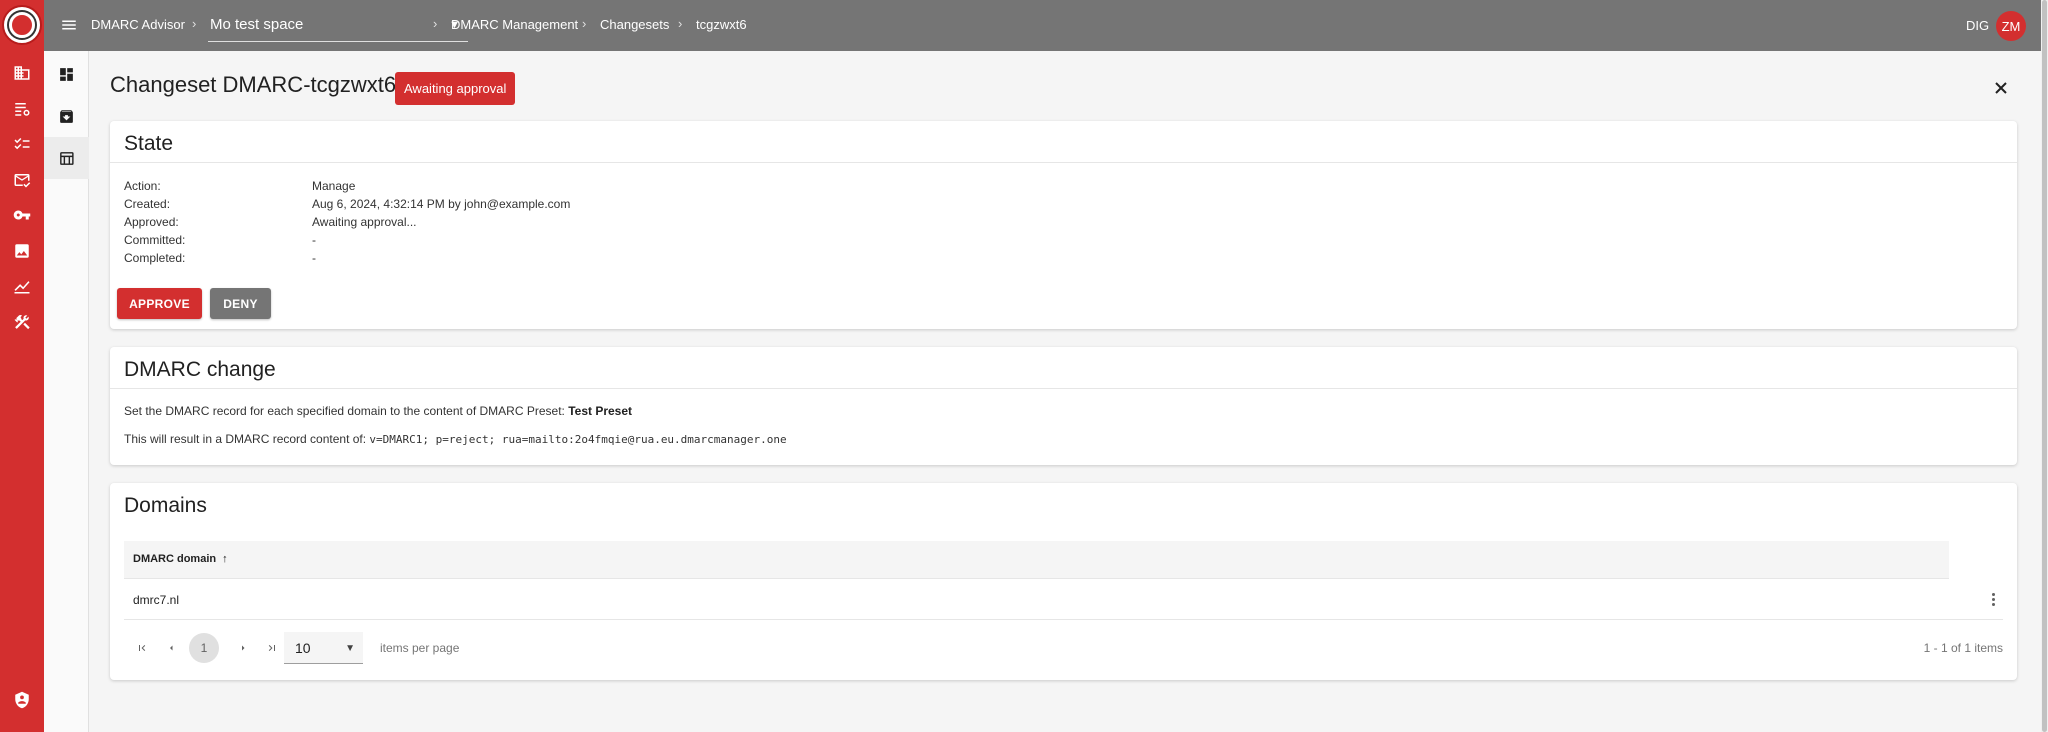 The height and width of the screenshot is (732, 2048). Describe the element at coordinates (22, 215) in the screenshot. I see `key-icon` at that location.